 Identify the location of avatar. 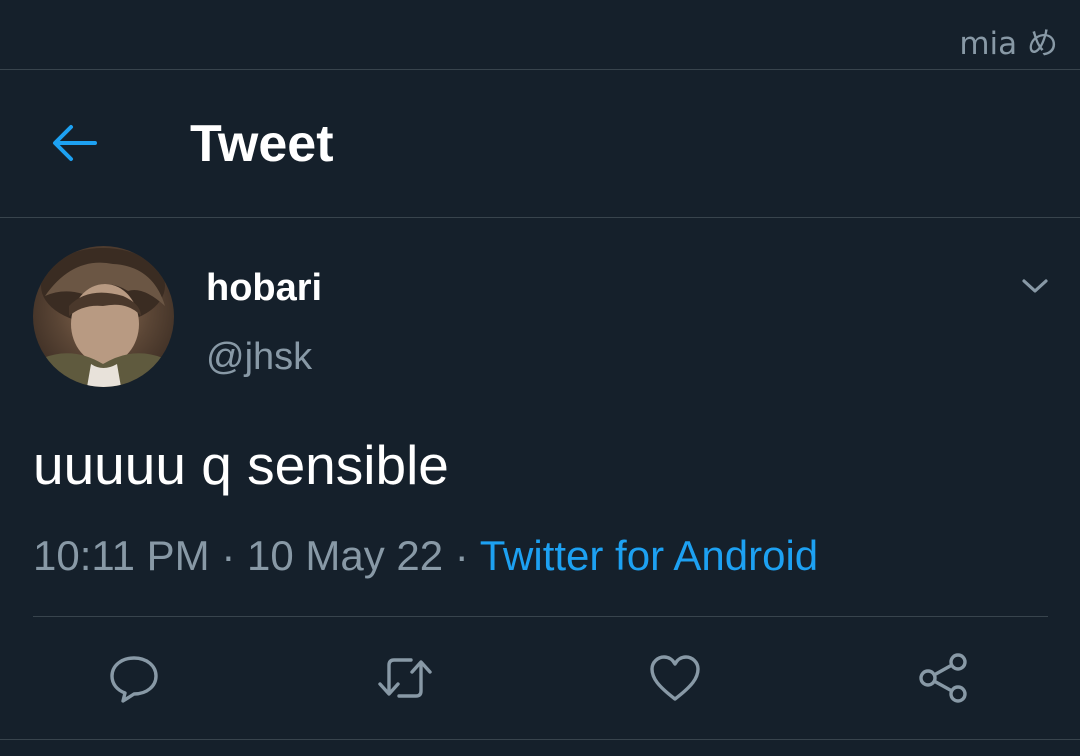
(103, 316).